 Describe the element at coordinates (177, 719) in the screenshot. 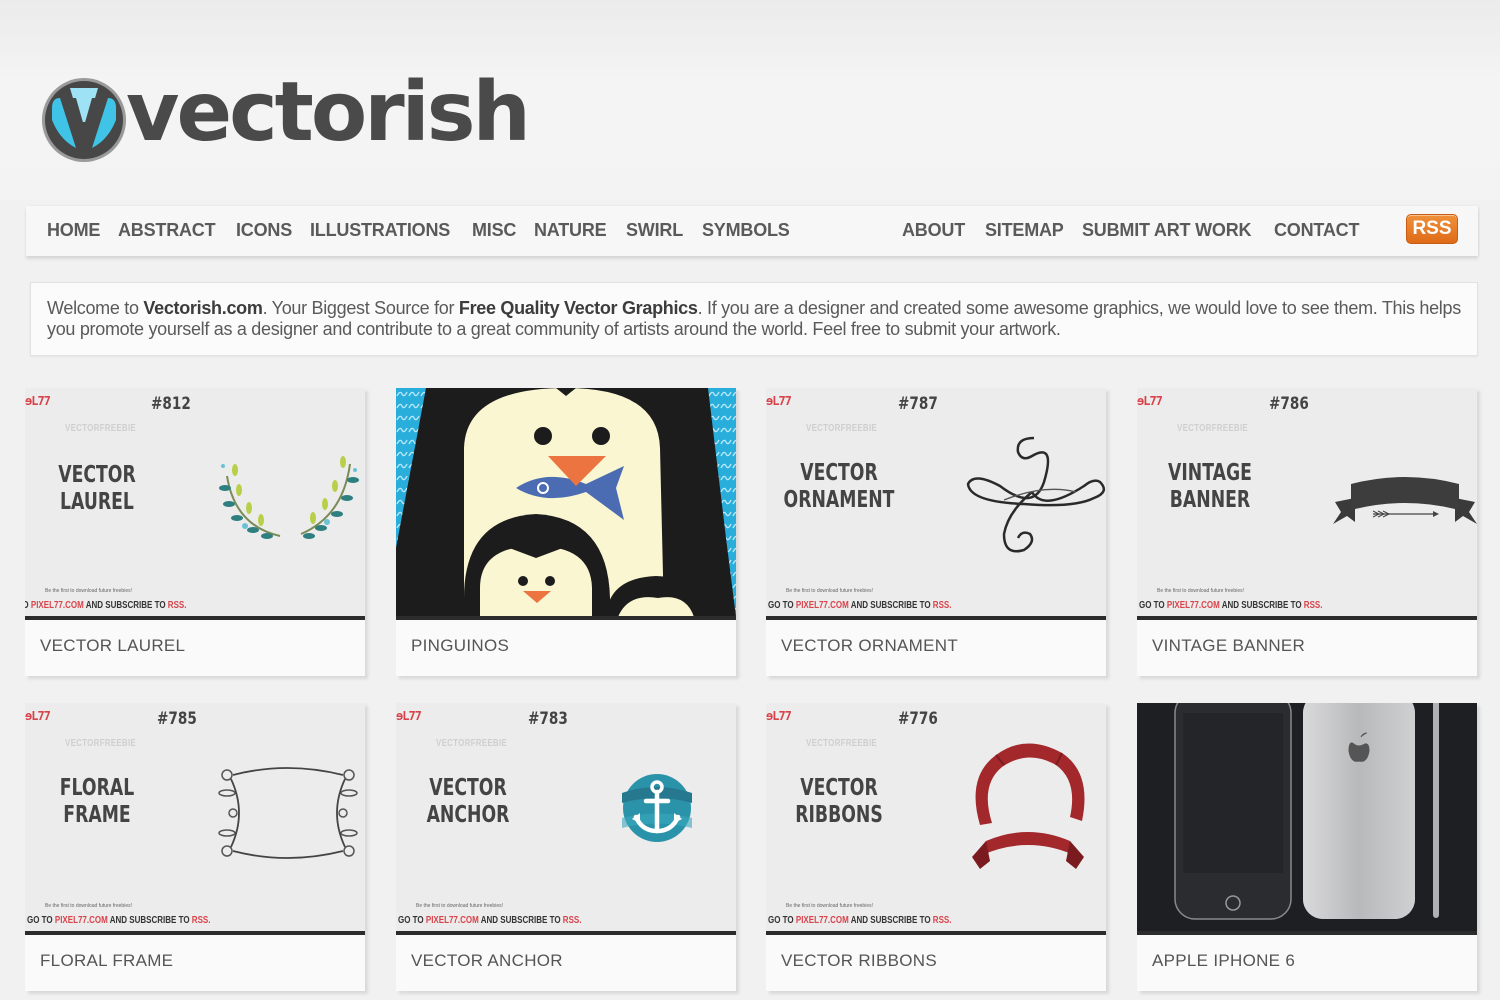

I see `thumb-number: #785` at that location.